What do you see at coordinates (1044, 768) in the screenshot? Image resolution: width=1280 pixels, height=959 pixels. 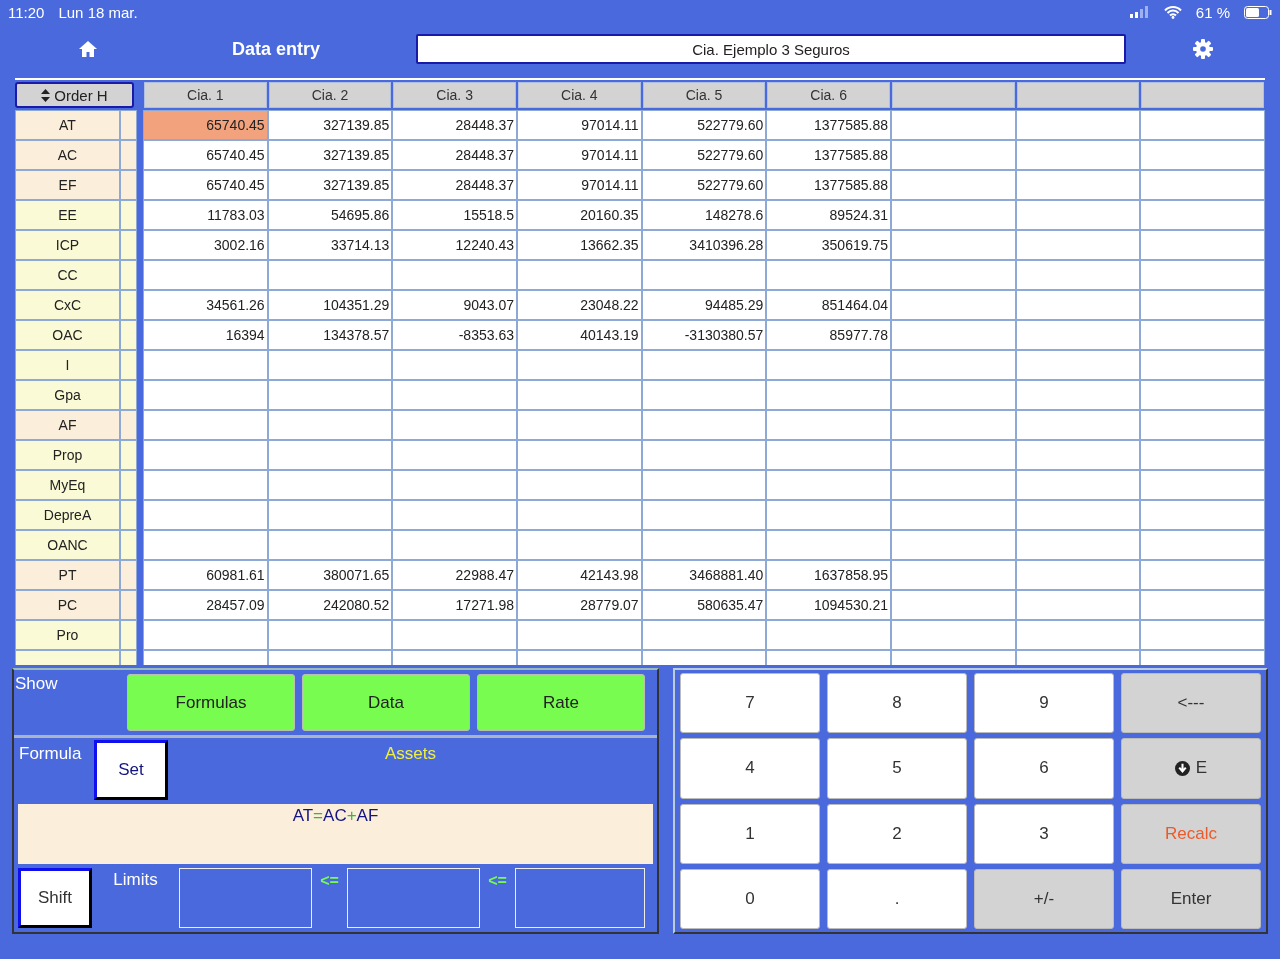 I see `keypad-key: 6` at bounding box center [1044, 768].